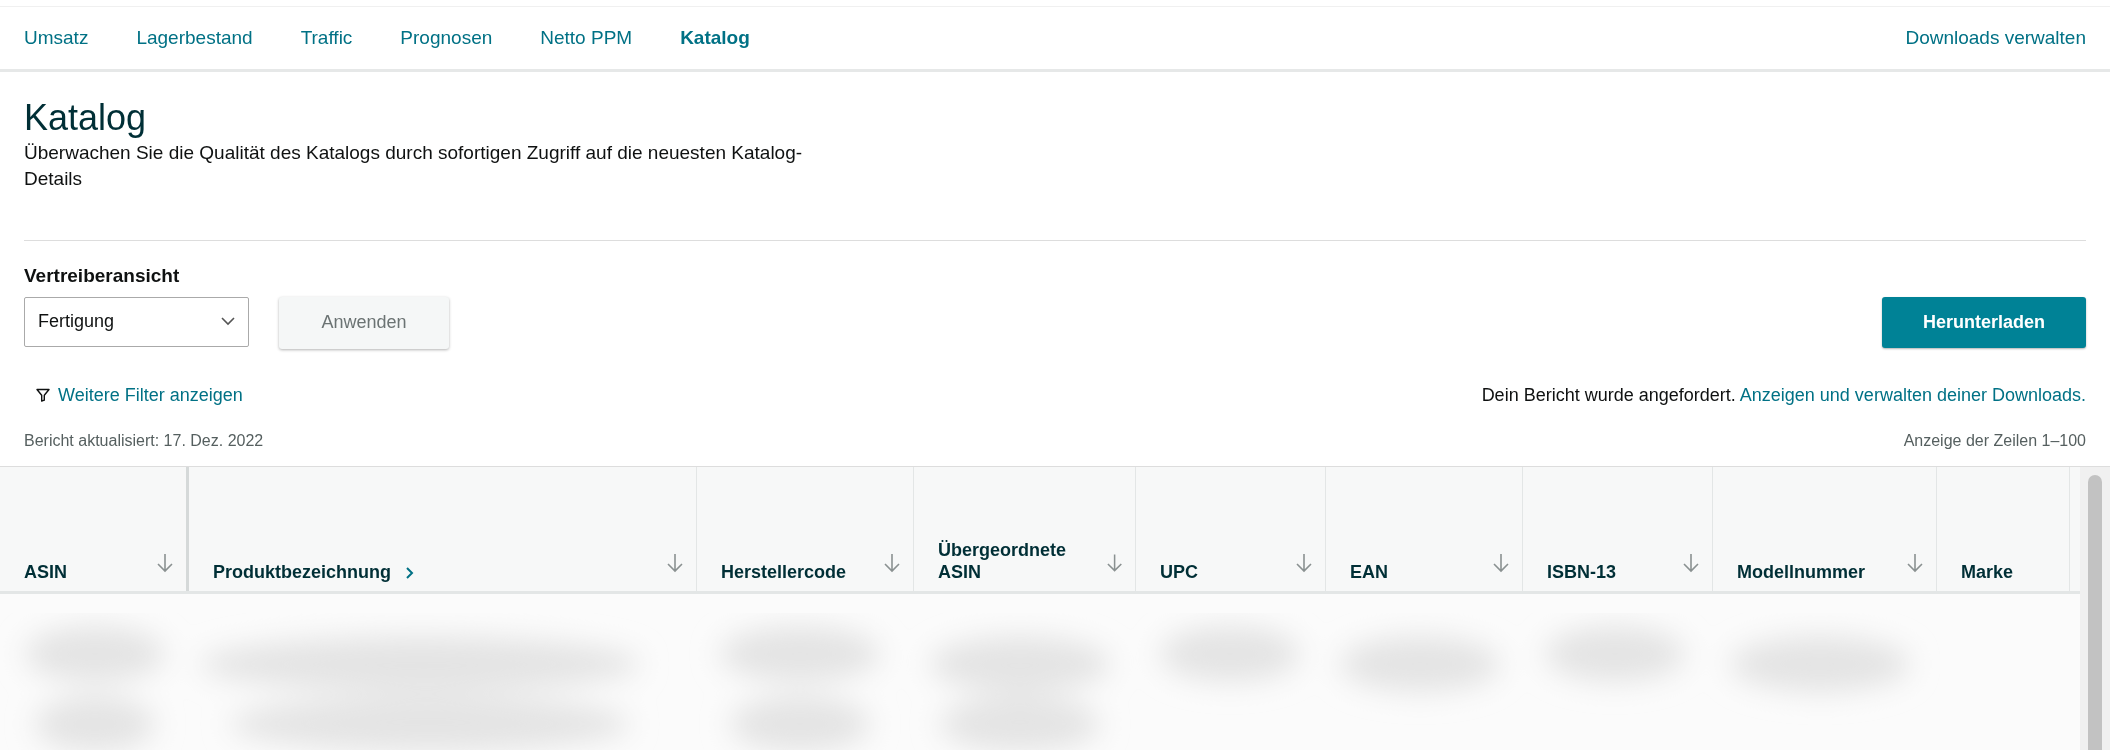 The height and width of the screenshot is (750, 2110). Describe the element at coordinates (1801, 571) in the screenshot. I see `column-label: Modellnummer` at that location.